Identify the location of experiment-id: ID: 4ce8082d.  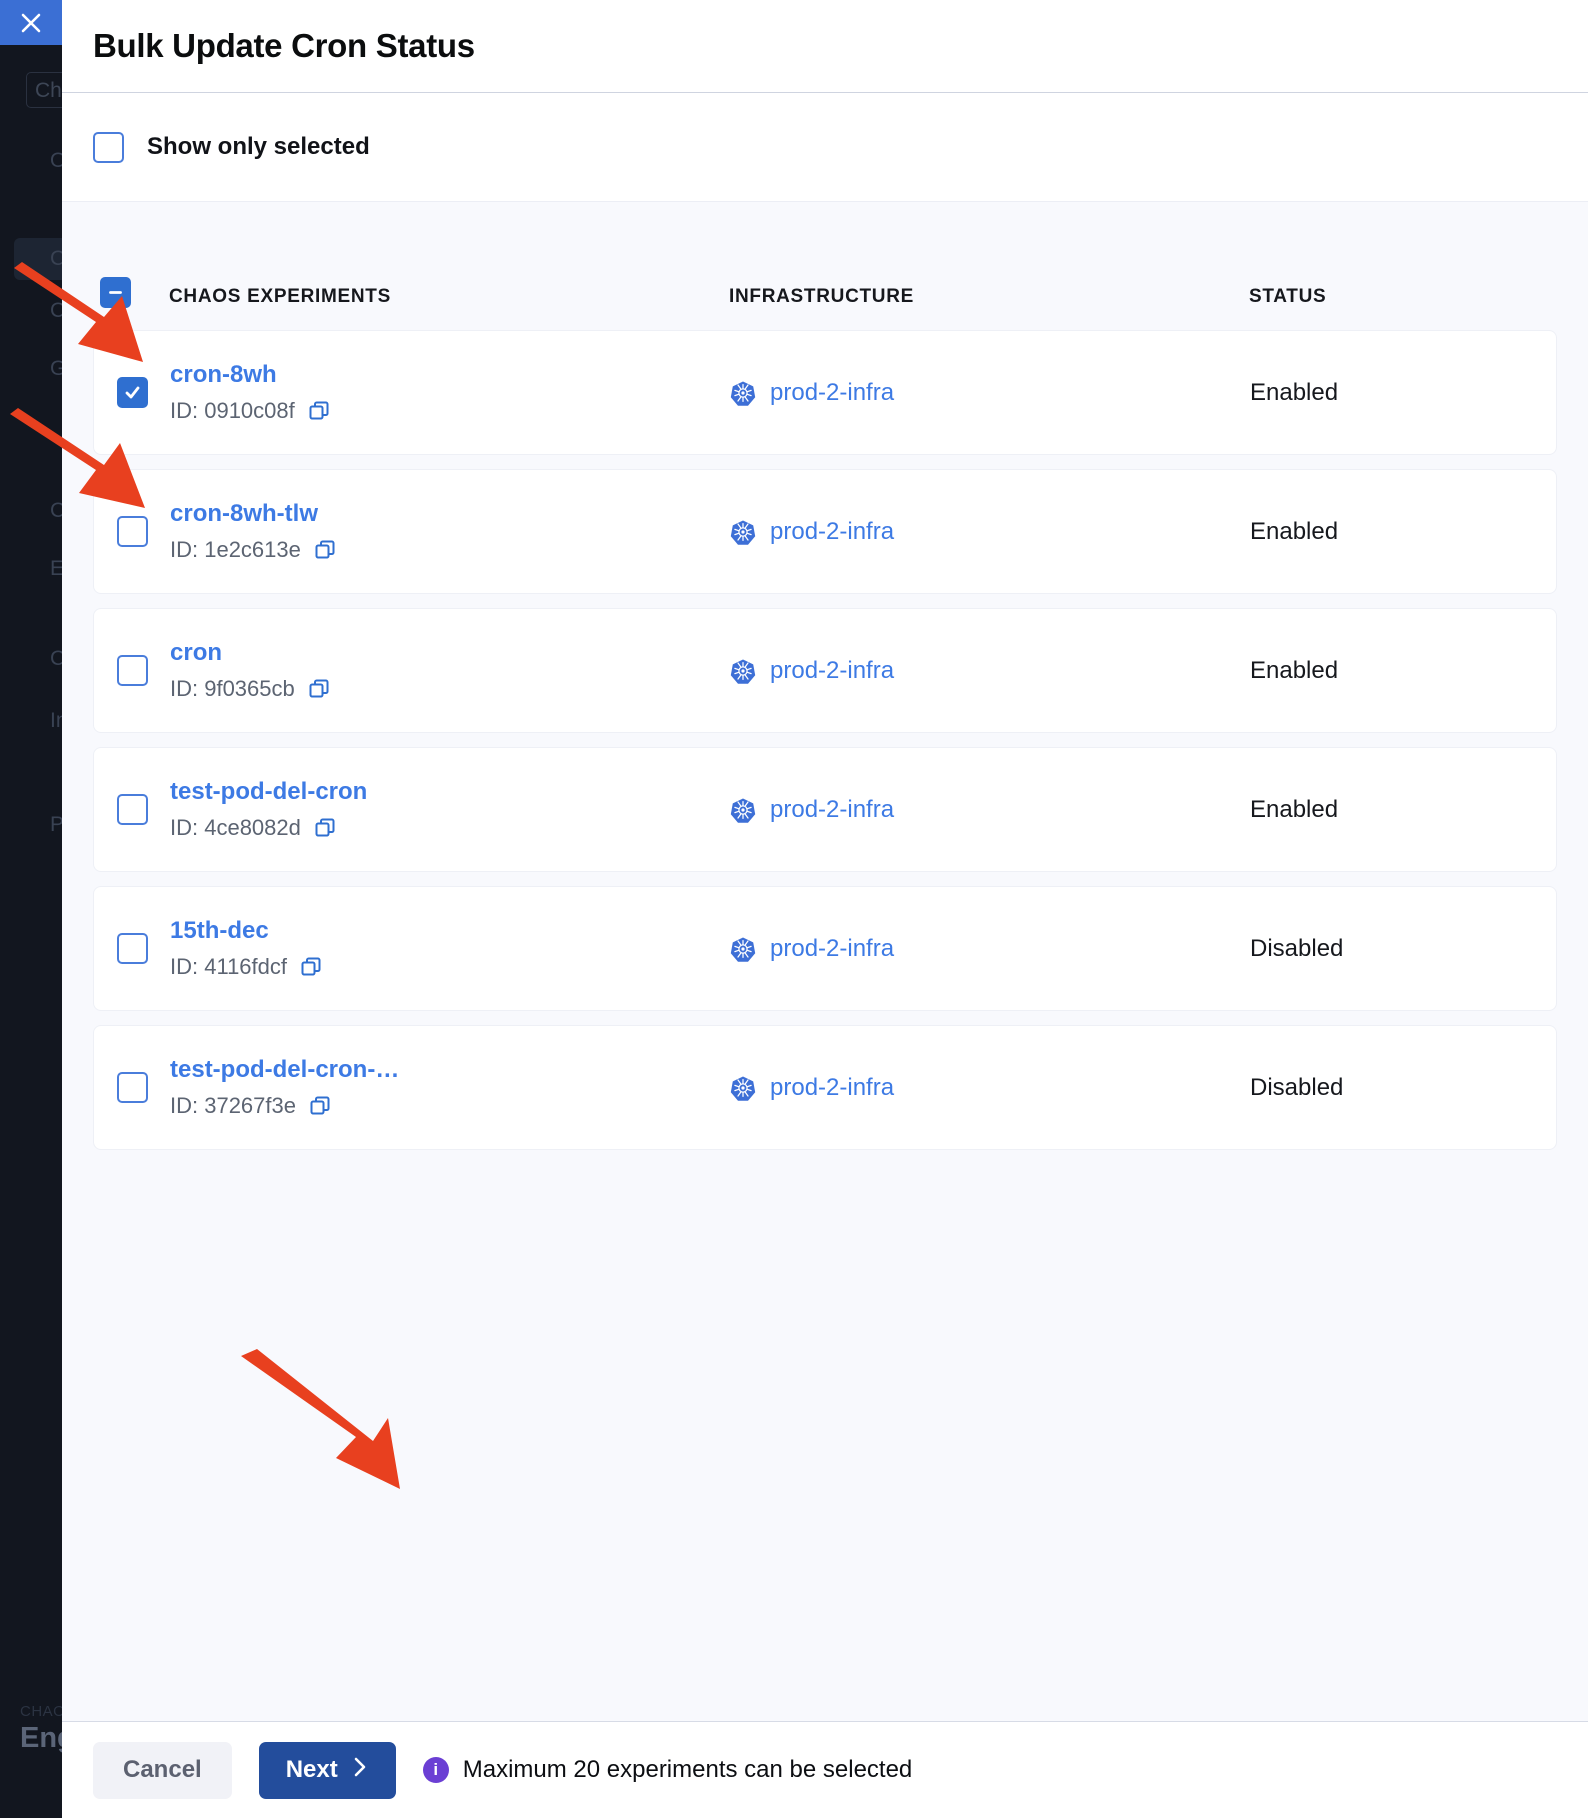
(450, 828).